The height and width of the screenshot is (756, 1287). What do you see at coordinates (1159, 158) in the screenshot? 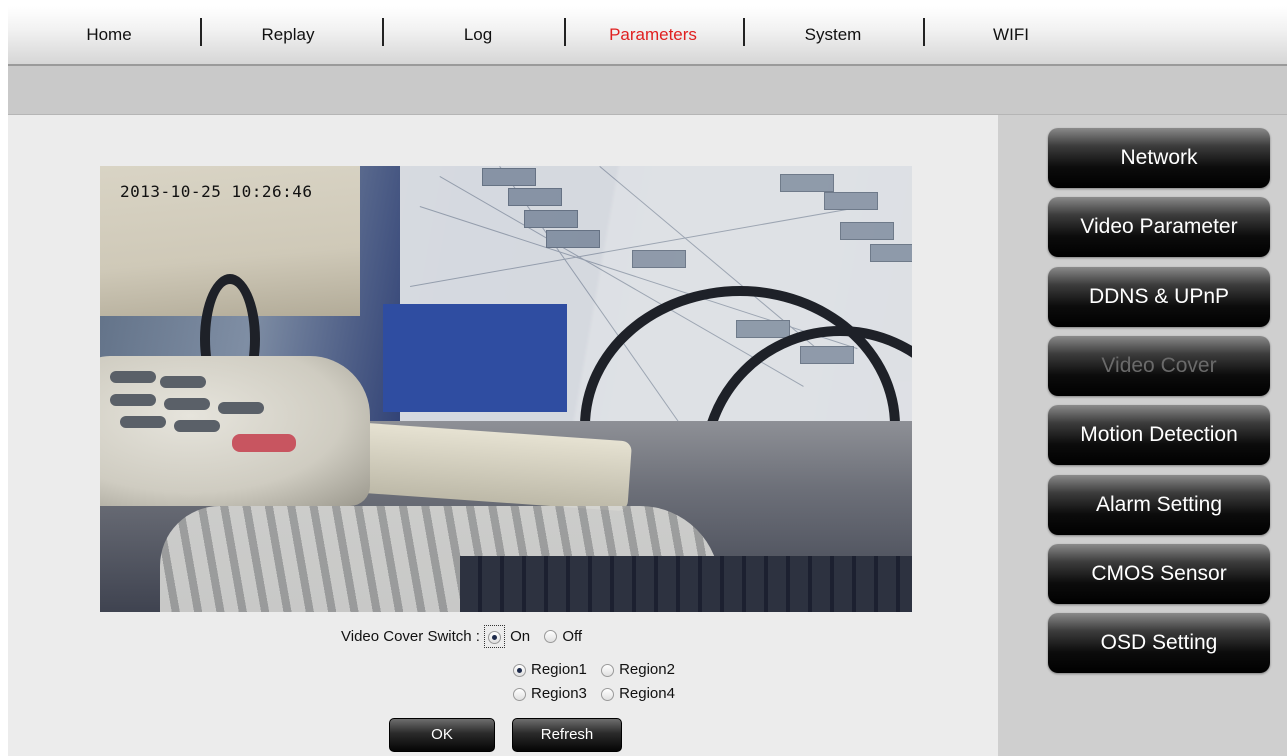
I see `sidebar-item-network: Network` at bounding box center [1159, 158].